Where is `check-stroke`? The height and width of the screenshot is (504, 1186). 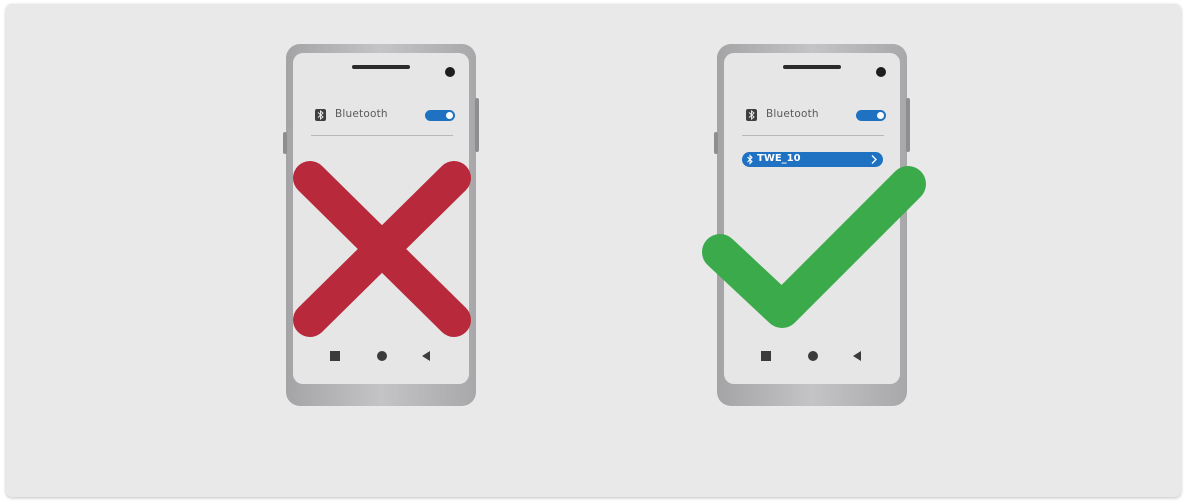 check-stroke is located at coordinates (814, 247).